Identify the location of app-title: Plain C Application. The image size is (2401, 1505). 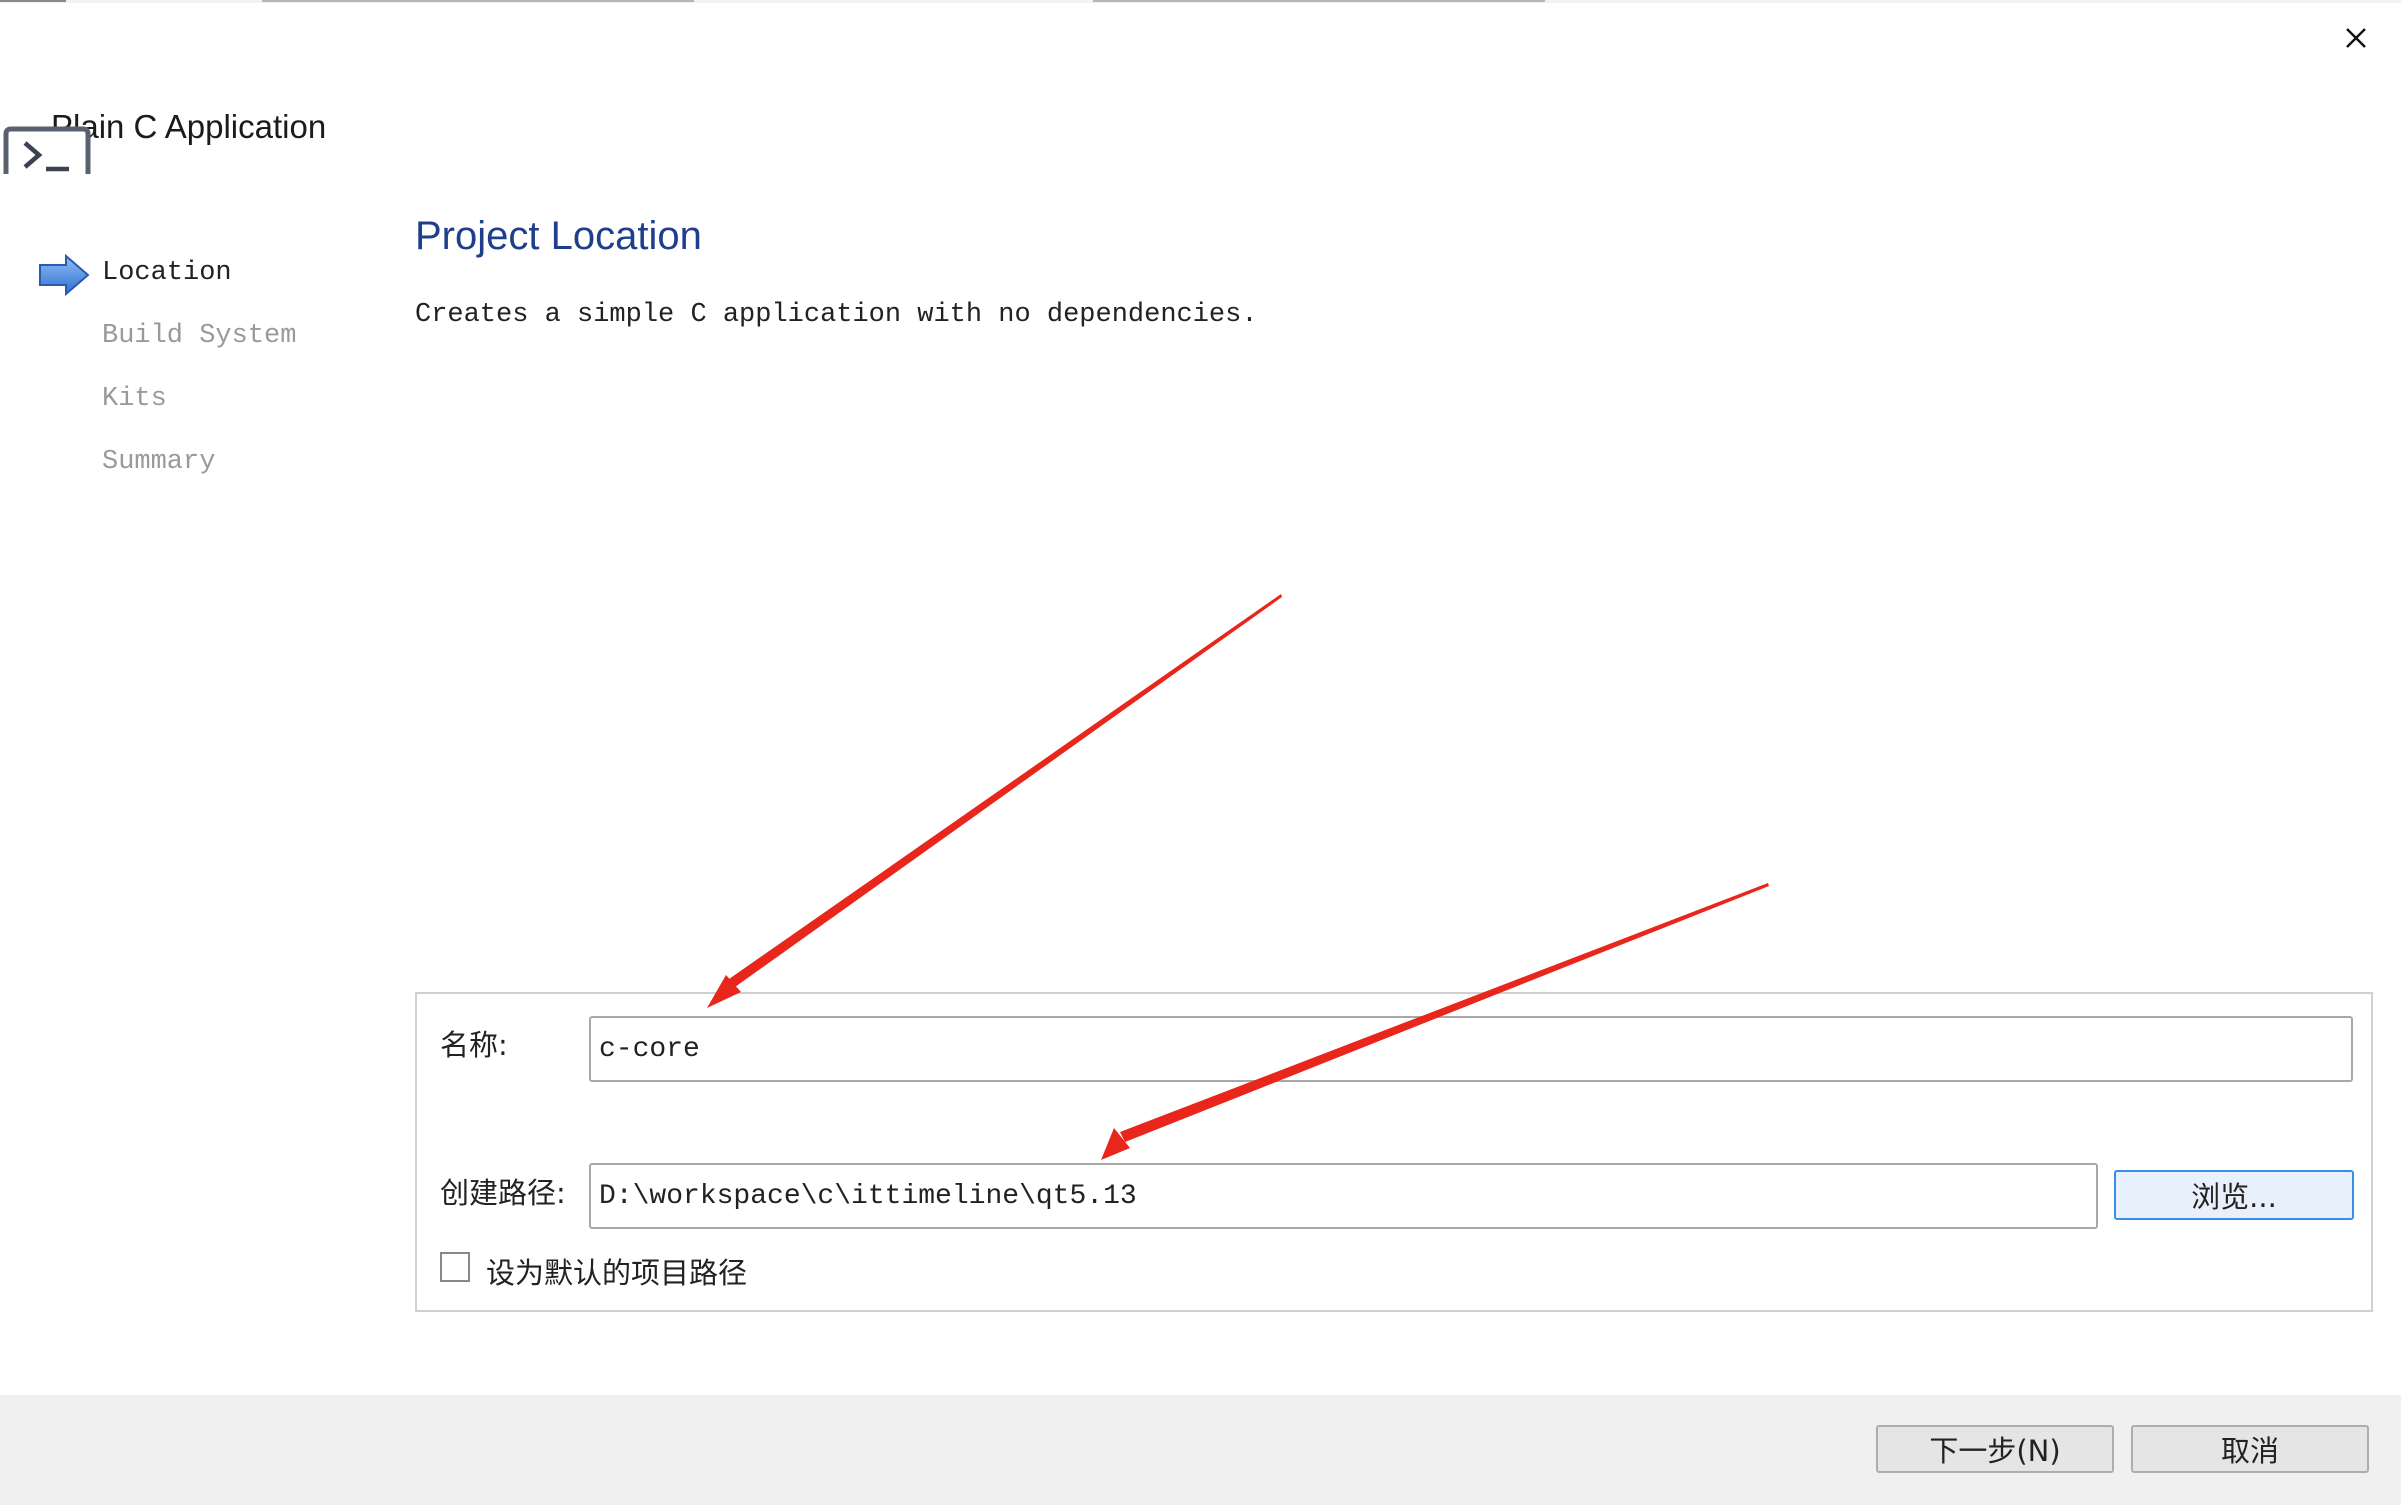
(189, 126).